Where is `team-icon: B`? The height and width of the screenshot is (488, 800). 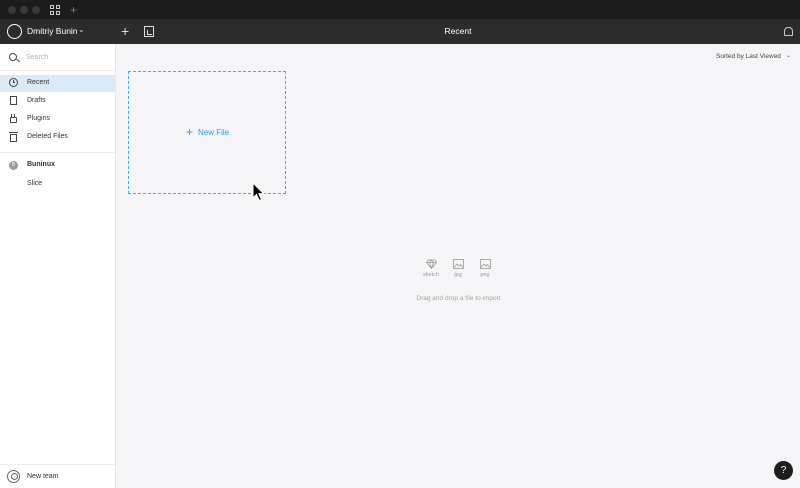
team-icon: B is located at coordinates (13, 165).